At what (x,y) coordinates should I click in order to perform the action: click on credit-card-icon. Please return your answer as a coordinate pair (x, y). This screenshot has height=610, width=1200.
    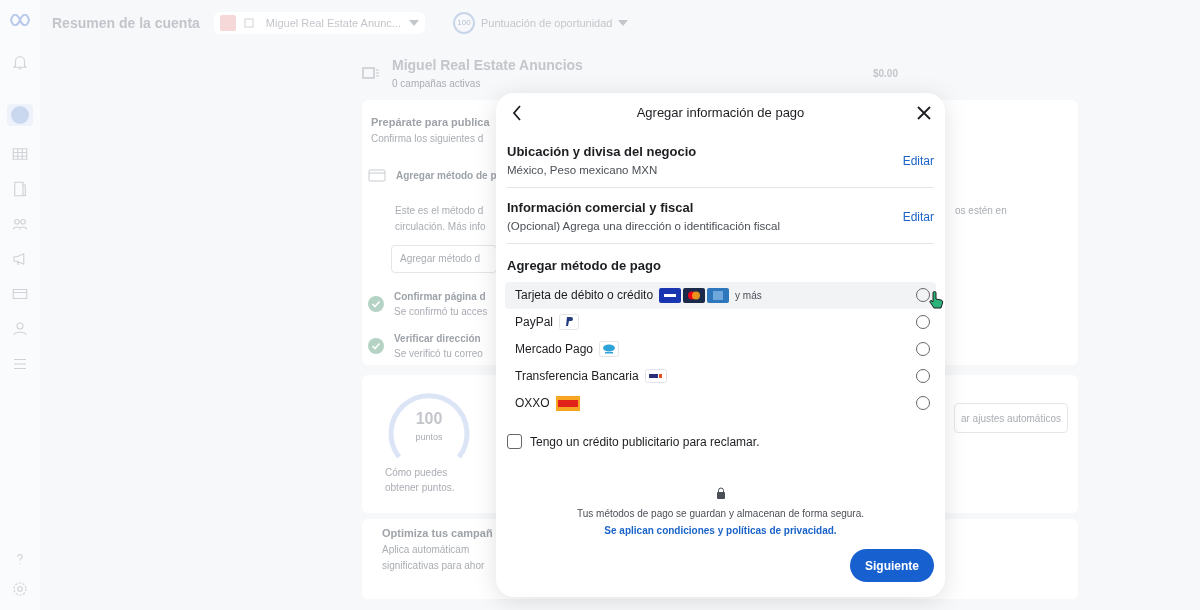
    Looking at the image, I should click on (377, 175).